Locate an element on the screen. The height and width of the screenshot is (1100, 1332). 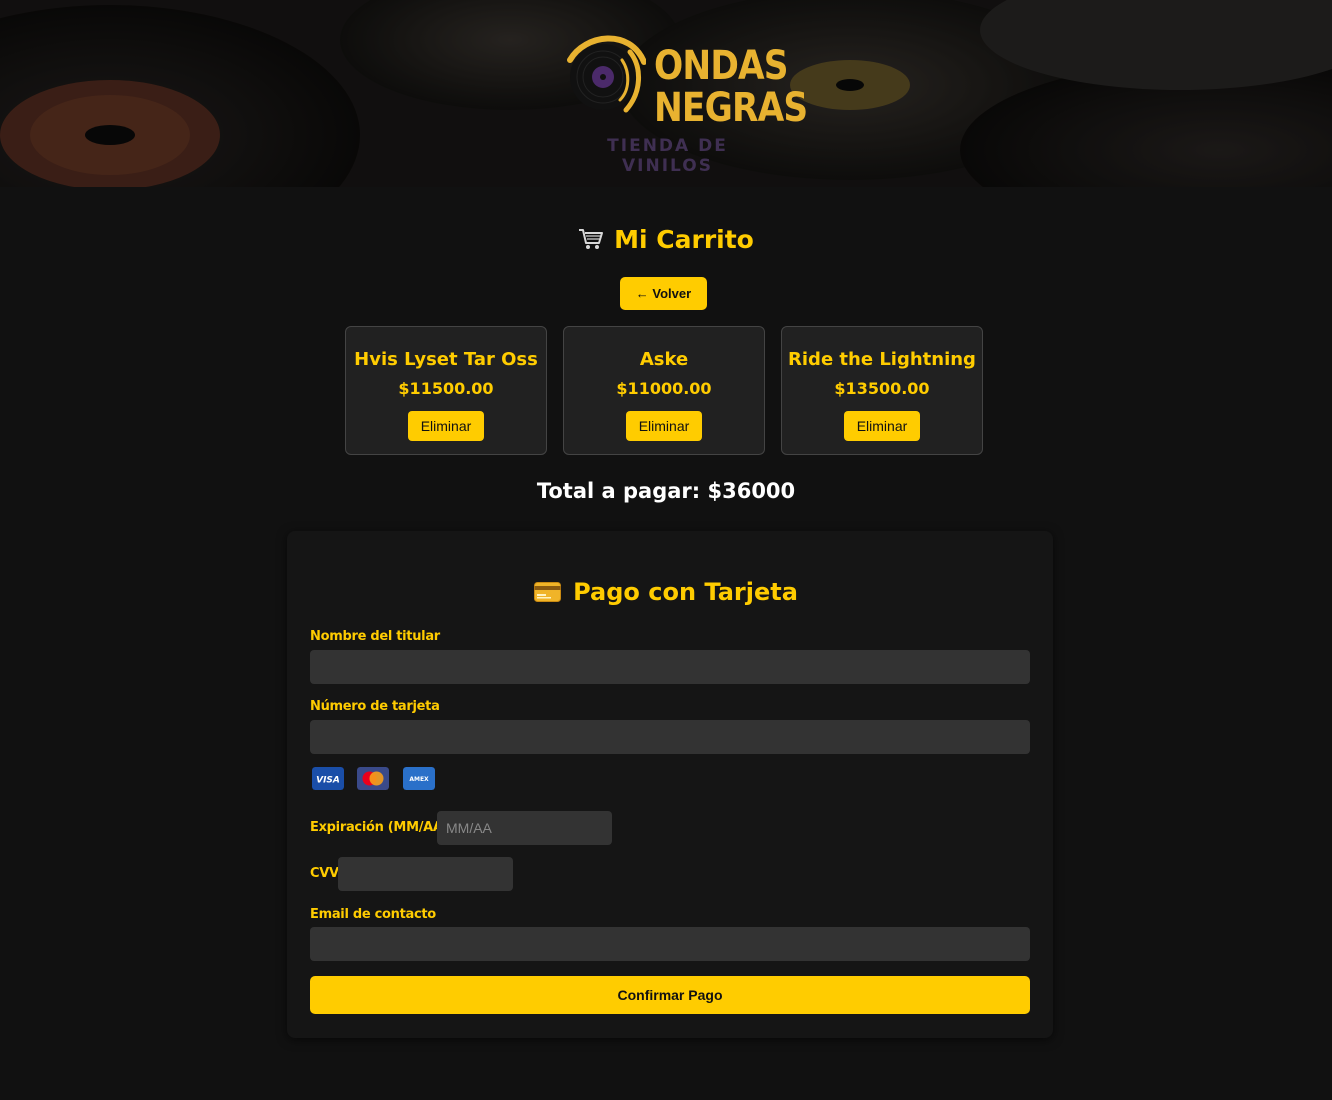
cart-title-text: Mi Carrito is located at coordinates (684, 239).